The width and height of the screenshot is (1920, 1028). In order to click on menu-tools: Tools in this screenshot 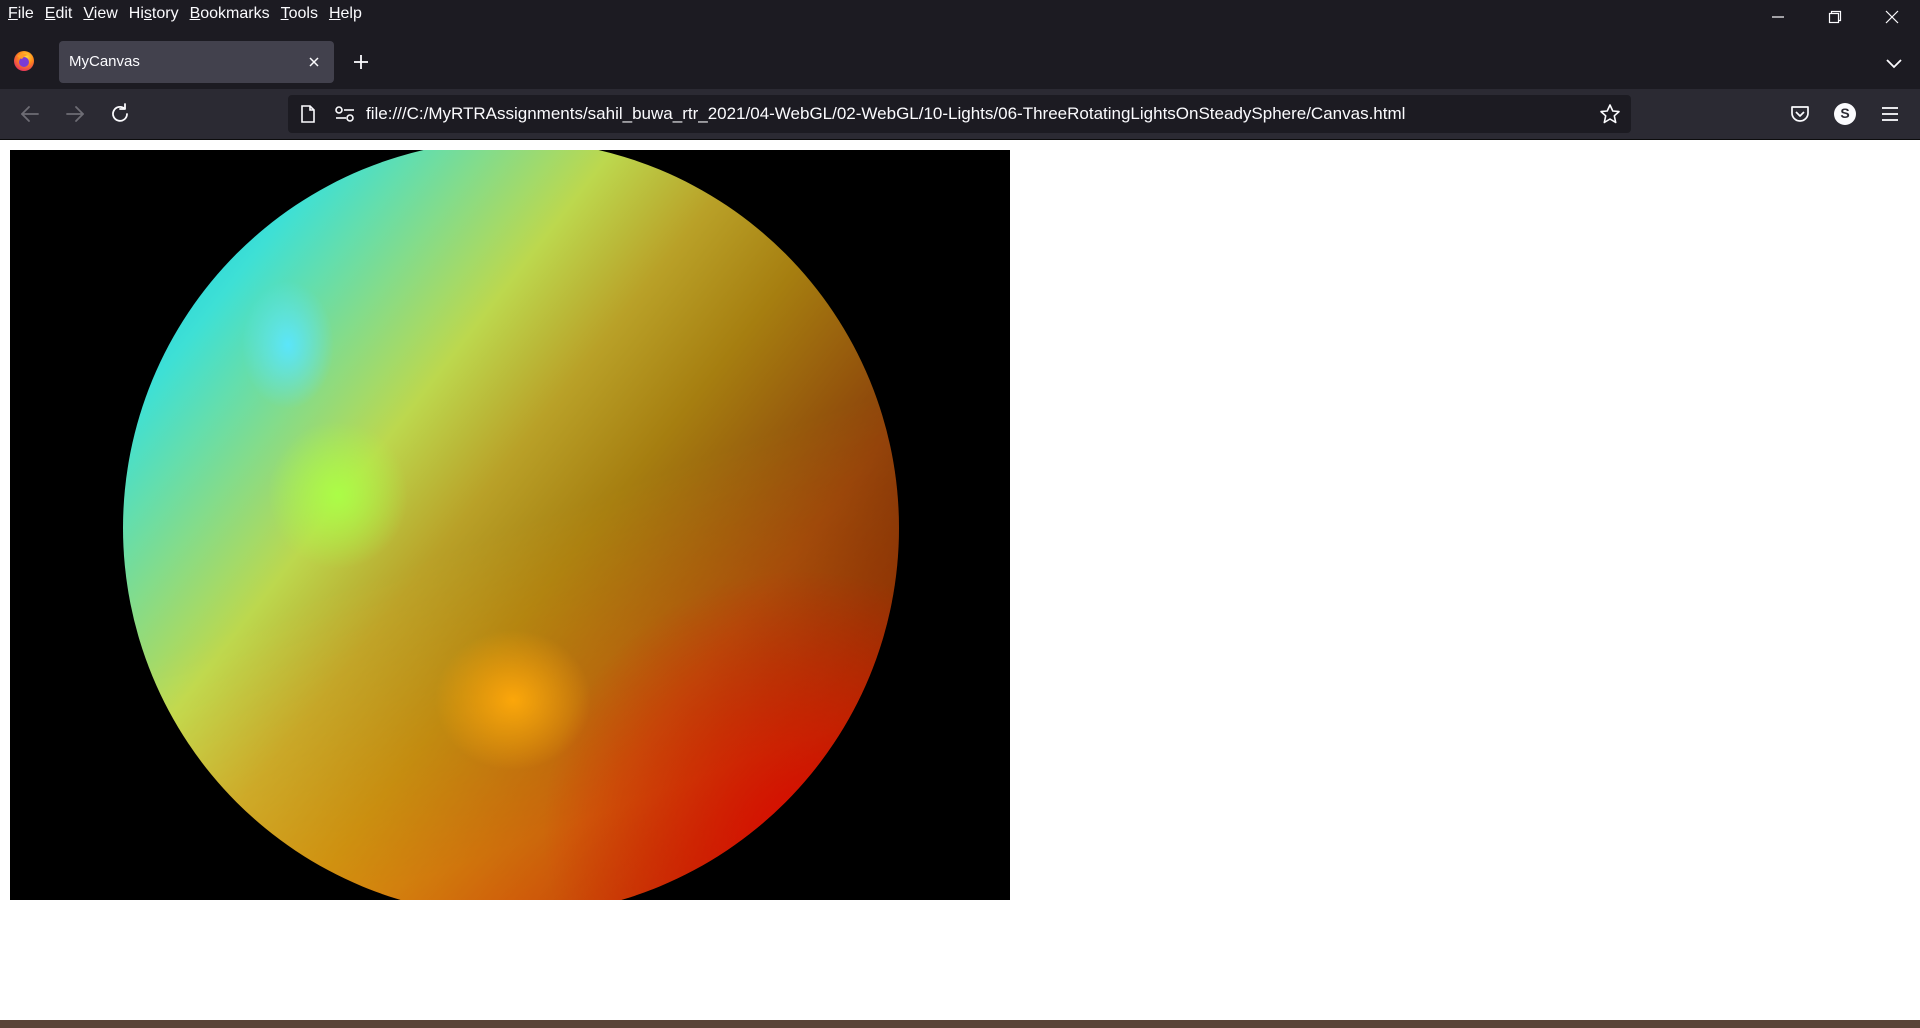, I will do `click(301, 14)`.